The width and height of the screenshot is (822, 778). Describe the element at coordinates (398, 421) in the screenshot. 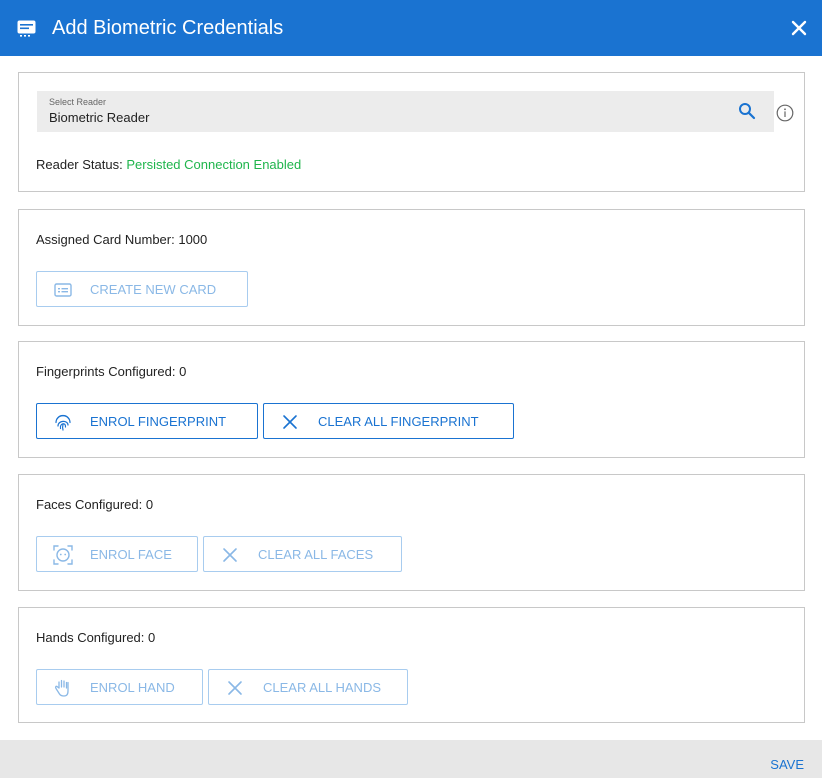

I see `clear-all-fingerprint-label: CLEAR ALL FINGERPRINT` at that location.